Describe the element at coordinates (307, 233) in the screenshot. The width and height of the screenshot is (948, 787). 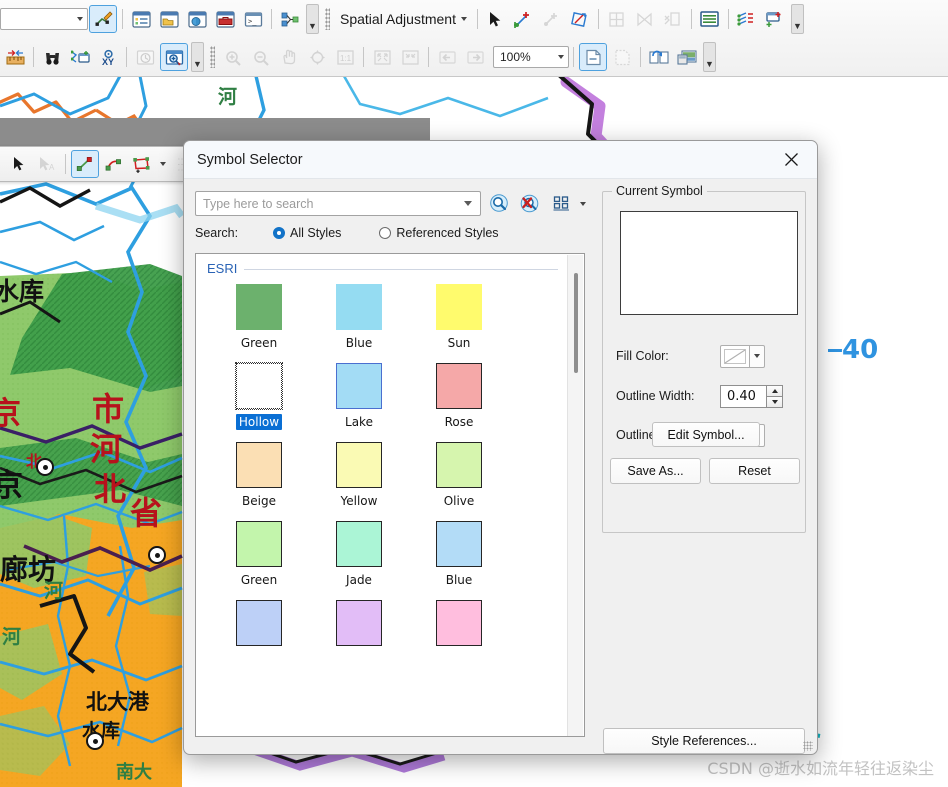
I see `radio-all-styles: All Styles` at that location.